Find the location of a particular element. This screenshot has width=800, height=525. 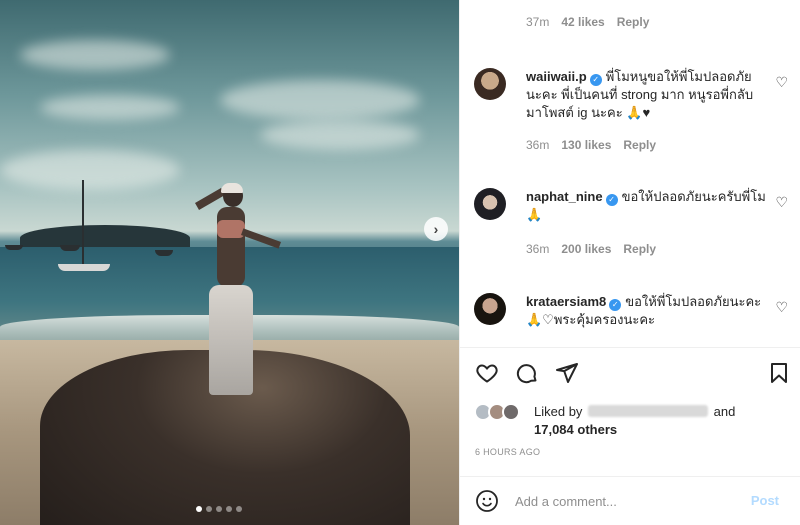

comment-input is located at coordinates (625, 501).